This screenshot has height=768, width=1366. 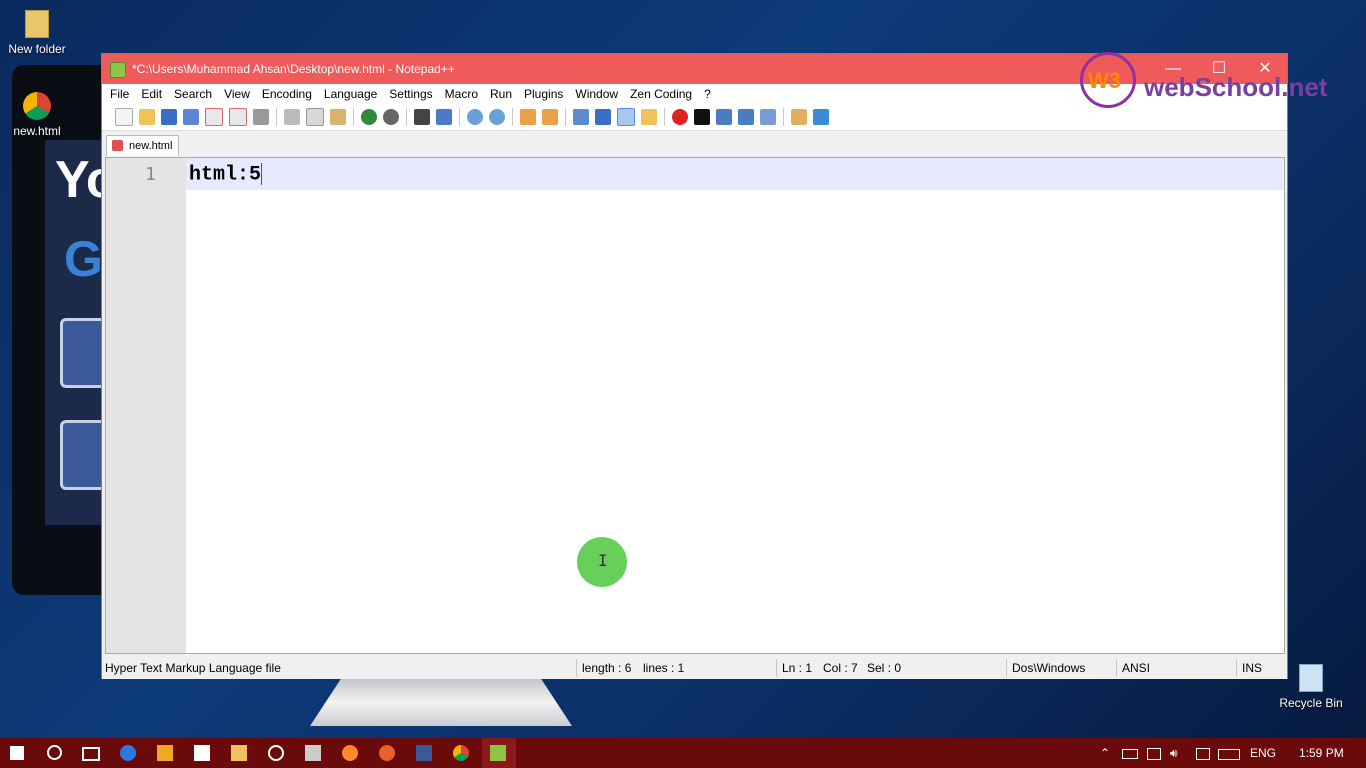 What do you see at coordinates (202, 753) in the screenshot?
I see `store-icon` at bounding box center [202, 753].